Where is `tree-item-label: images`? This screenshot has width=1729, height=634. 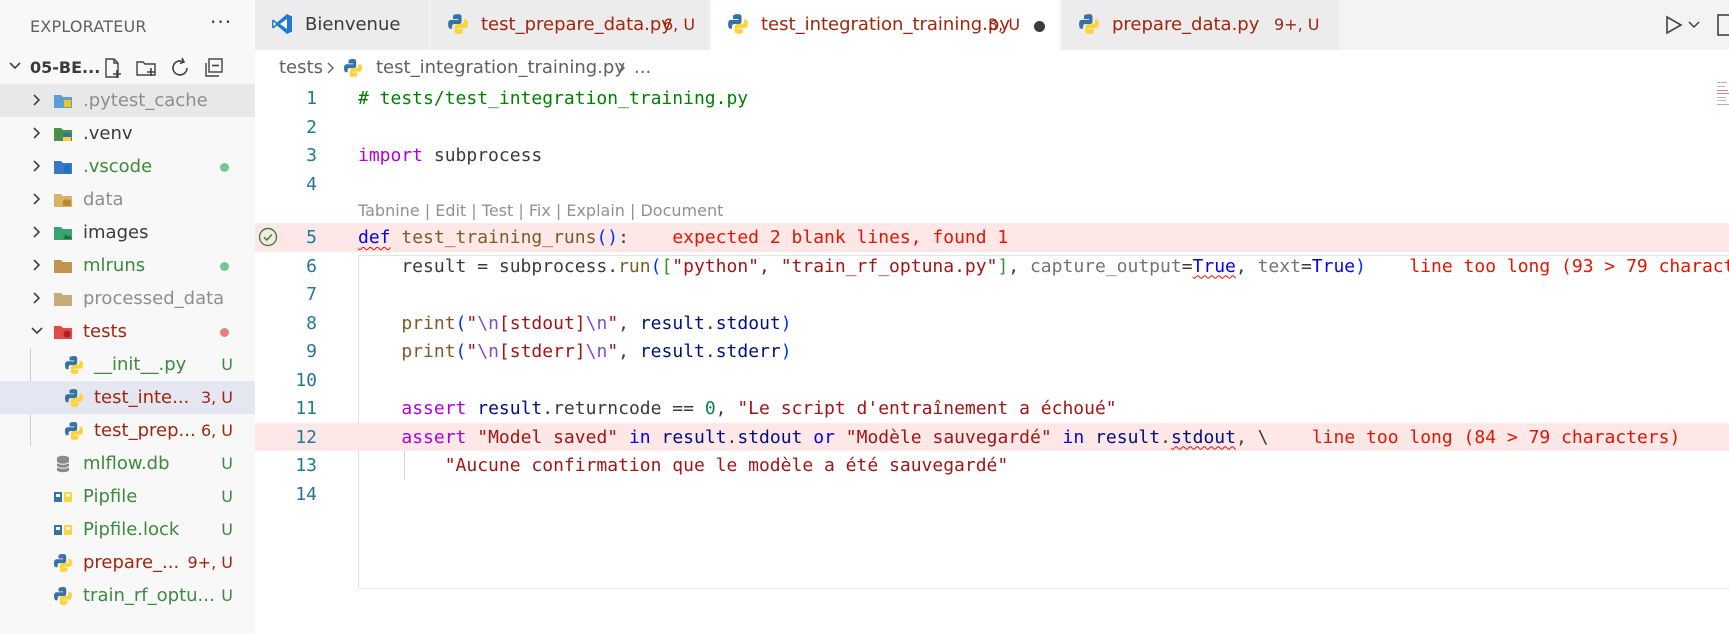
tree-item-label: images is located at coordinates (116, 232).